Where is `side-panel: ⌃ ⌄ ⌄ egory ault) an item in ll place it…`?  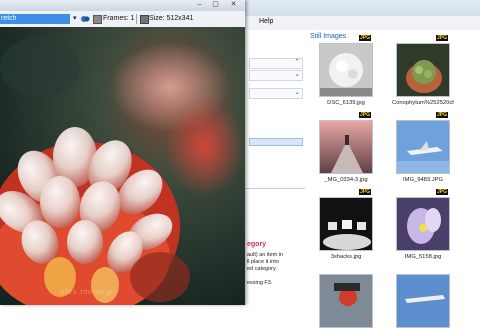 side-panel: ⌃ ⌄ ⌄ egory ault) an item in ll place it… is located at coordinates (275, 167).